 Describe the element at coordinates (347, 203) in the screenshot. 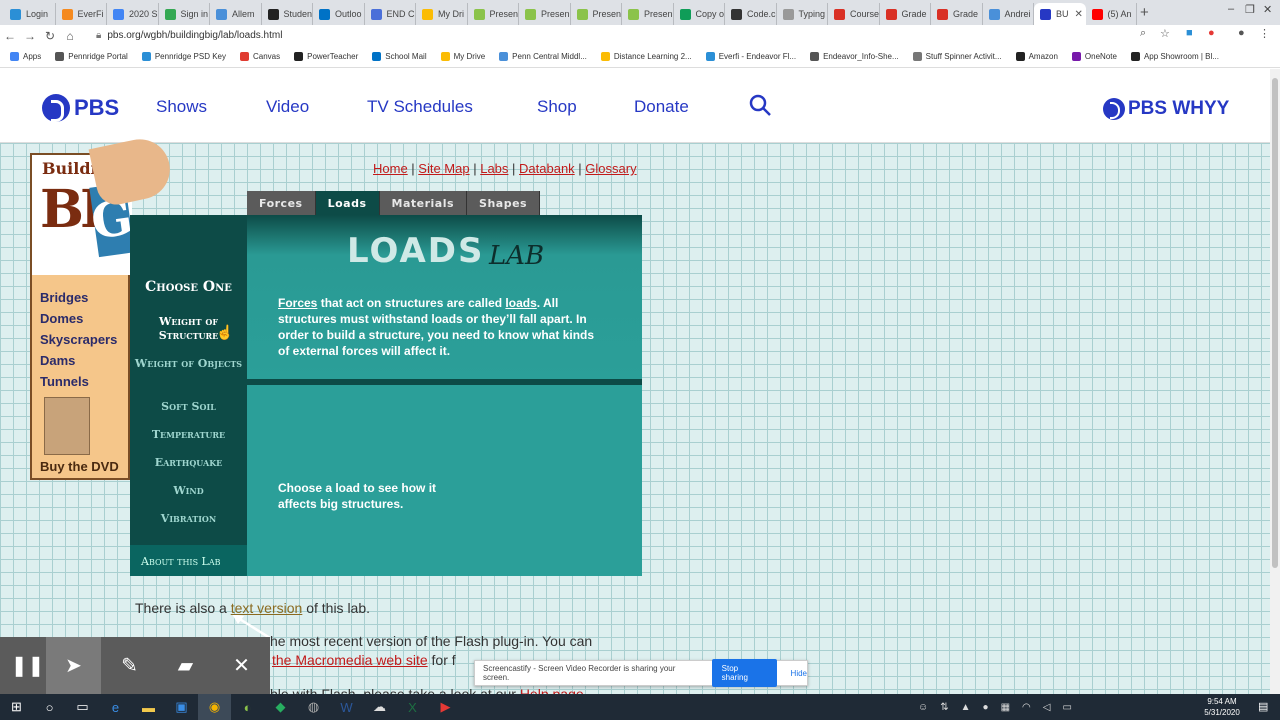

I see `lab-tab-loads: Loads` at that location.